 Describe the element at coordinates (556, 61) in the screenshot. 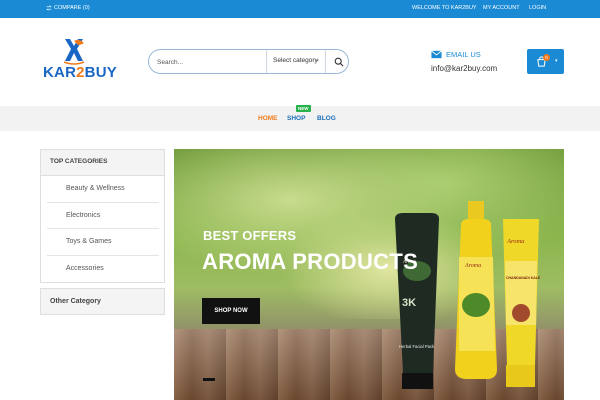

I see `chevron-down-icon: ▾` at that location.